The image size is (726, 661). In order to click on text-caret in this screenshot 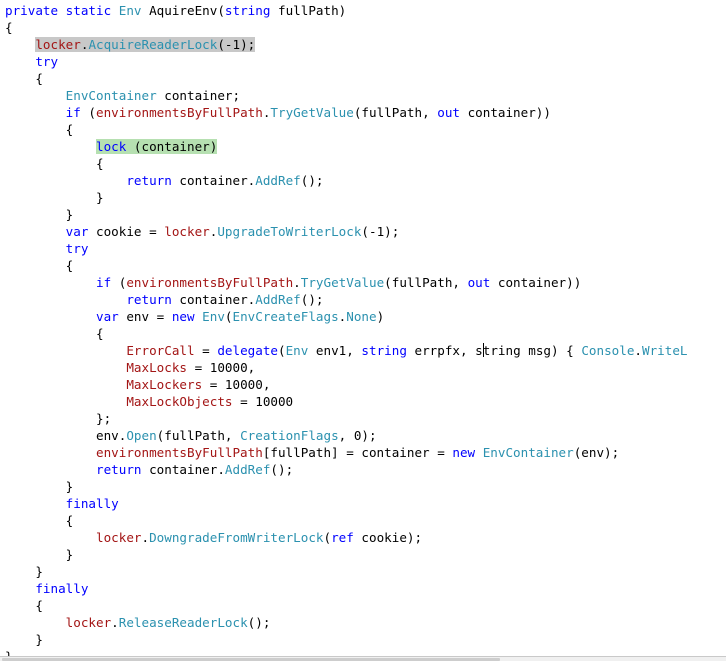, I will do `click(483, 350)`.